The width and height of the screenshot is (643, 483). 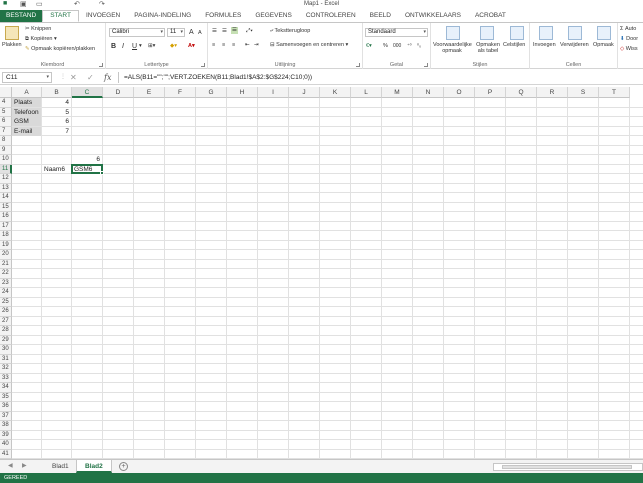 What do you see at coordinates (6, 302) in the screenshot?
I see `row-header-25: 25` at bounding box center [6, 302].